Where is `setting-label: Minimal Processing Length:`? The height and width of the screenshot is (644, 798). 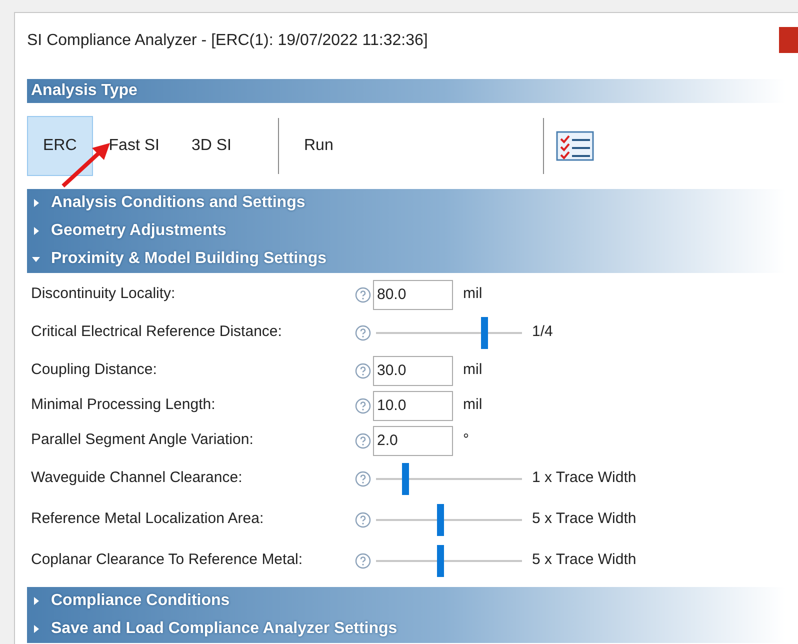 setting-label: Minimal Processing Length: is located at coordinates (123, 405).